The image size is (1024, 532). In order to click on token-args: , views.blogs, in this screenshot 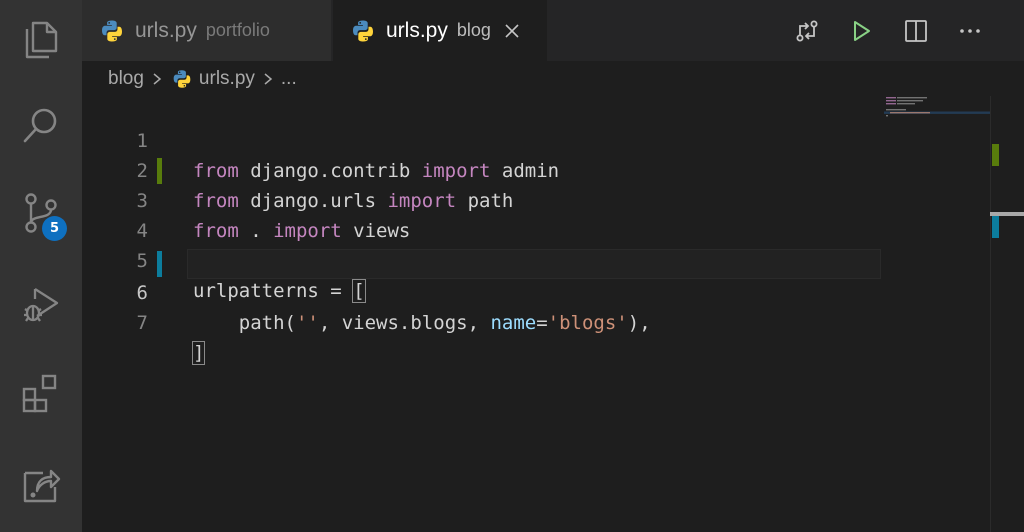, I will do `click(404, 323)`.